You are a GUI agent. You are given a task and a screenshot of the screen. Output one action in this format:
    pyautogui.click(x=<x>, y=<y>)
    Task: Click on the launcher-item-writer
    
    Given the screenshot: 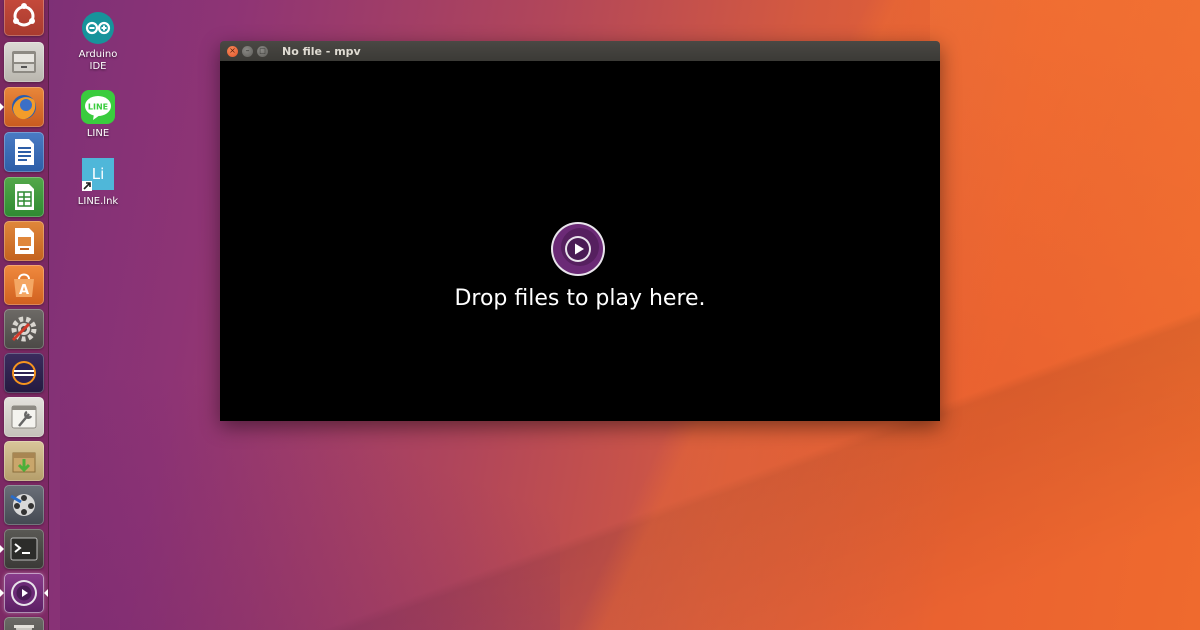 What is the action you would take?
    pyautogui.click(x=24, y=152)
    